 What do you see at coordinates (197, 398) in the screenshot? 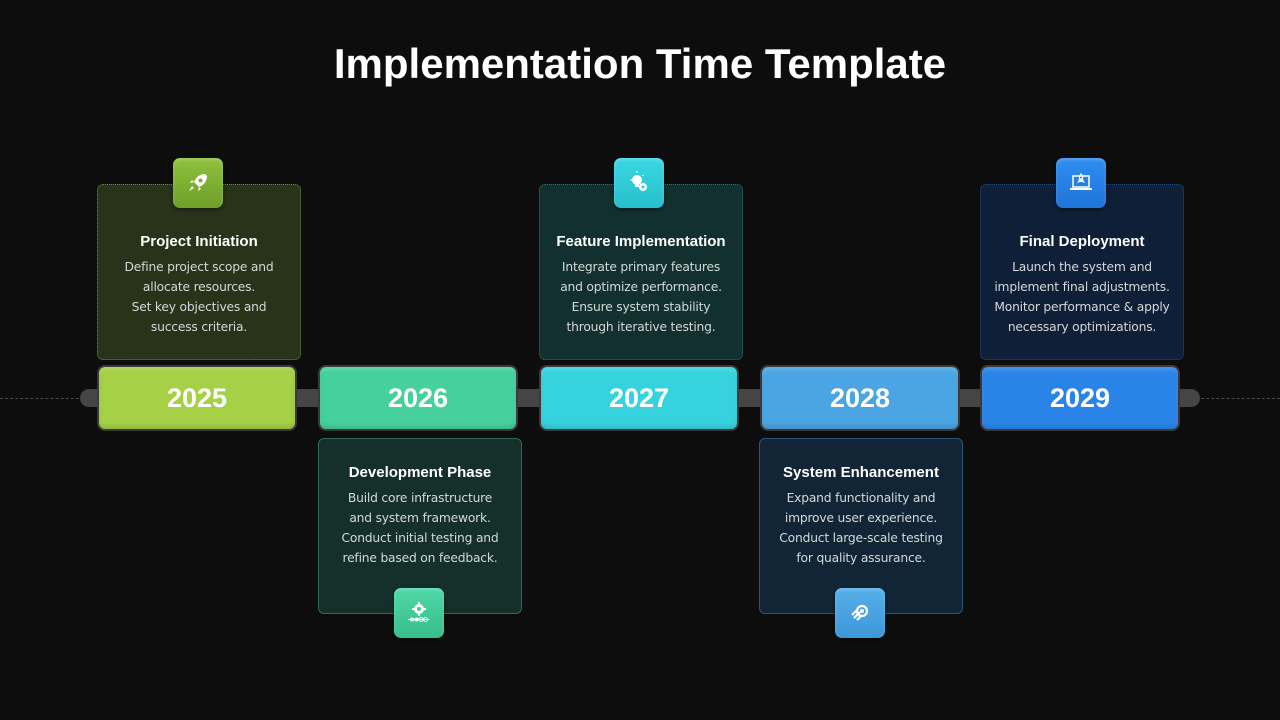
I see `year-box-2025: 2025` at bounding box center [197, 398].